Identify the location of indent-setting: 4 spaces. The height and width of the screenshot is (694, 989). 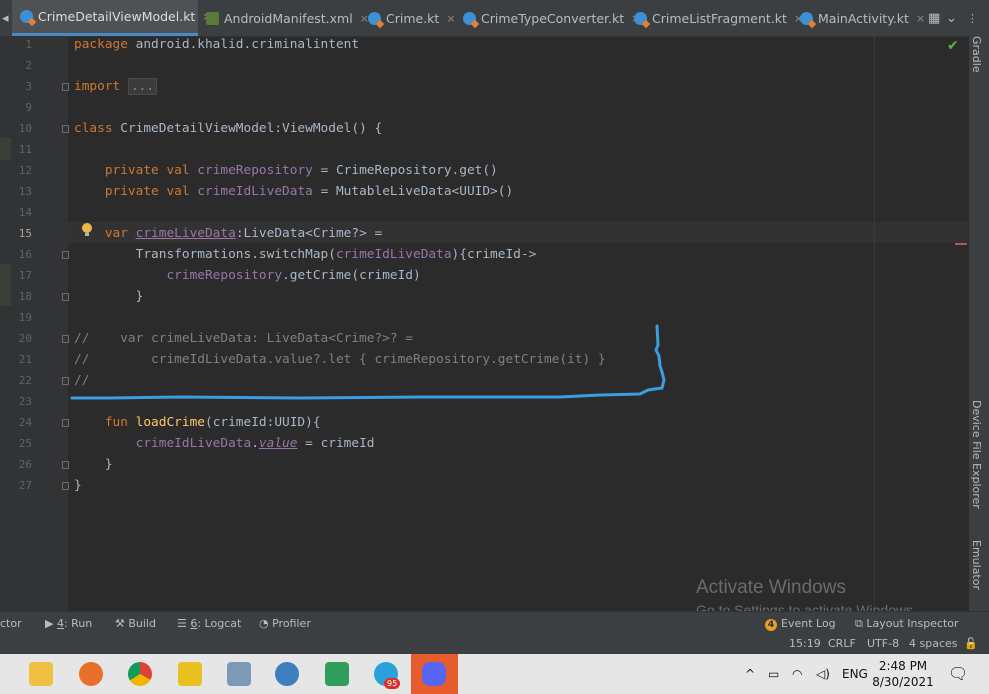
(933, 644).